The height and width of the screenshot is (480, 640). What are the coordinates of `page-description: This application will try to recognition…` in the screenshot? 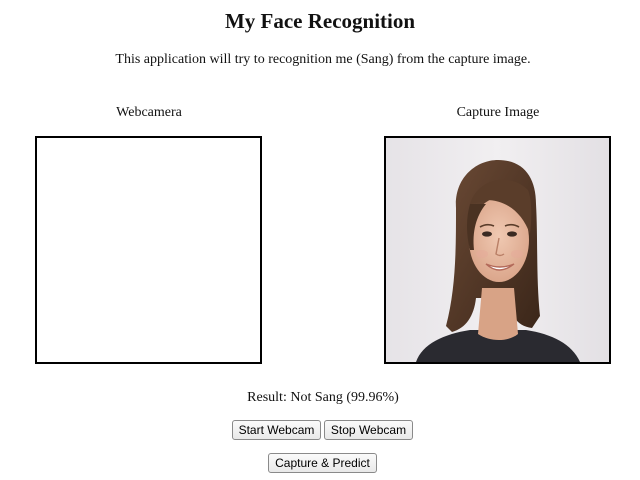 It's located at (323, 59).